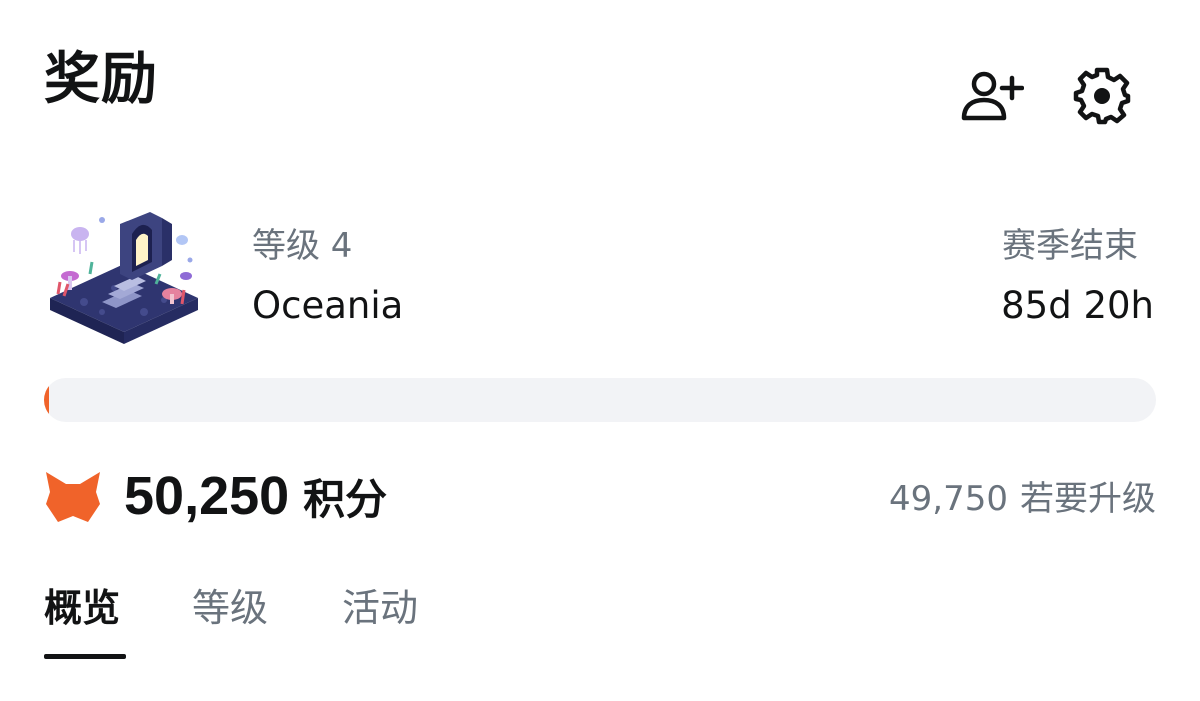 The height and width of the screenshot is (701, 1200). What do you see at coordinates (1077, 305) in the screenshot?
I see `season-countdown: 85d 20h` at bounding box center [1077, 305].